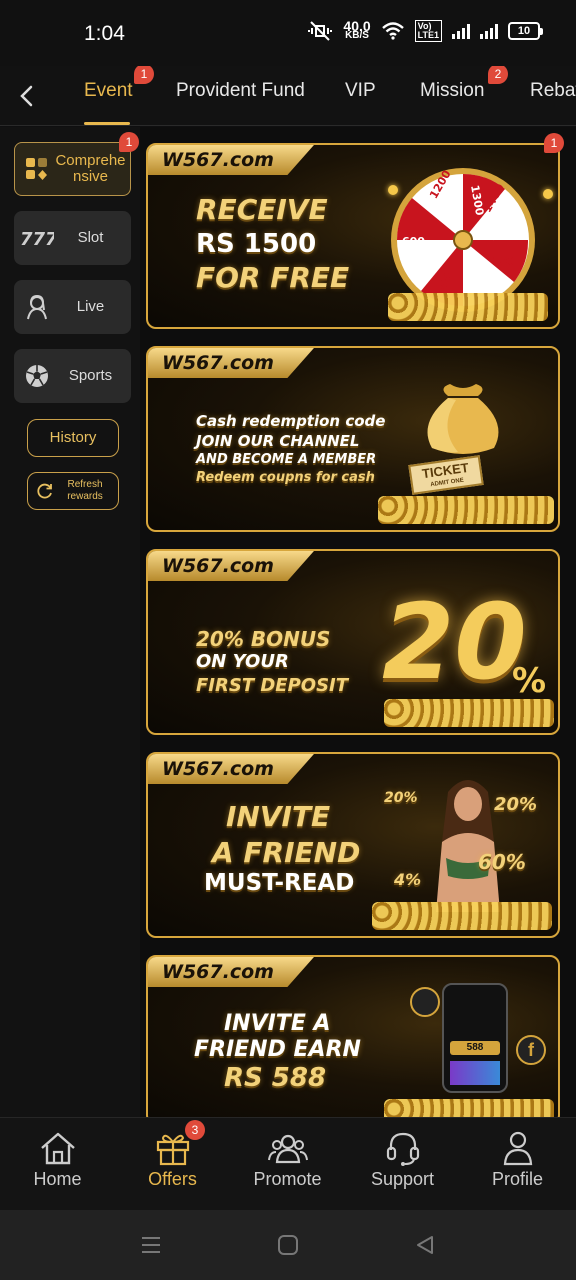 This screenshot has width=576, height=1280. I want to click on money-bag-image, so click(463, 419).